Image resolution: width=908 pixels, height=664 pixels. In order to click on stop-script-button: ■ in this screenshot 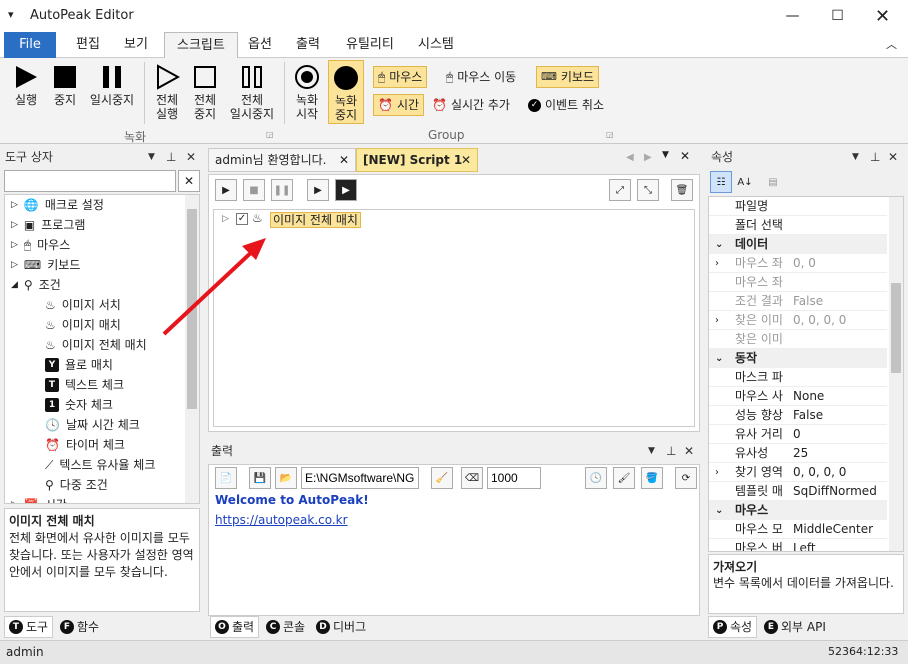, I will do `click(254, 190)`.